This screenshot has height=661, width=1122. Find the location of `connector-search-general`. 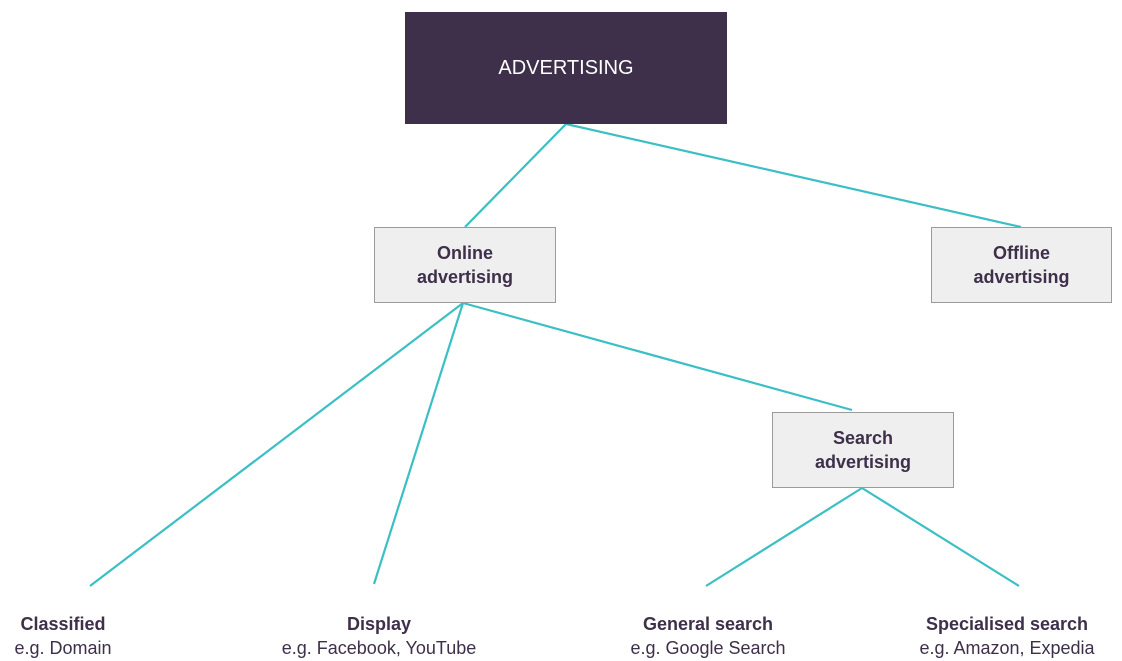

connector-search-general is located at coordinates (784, 537).